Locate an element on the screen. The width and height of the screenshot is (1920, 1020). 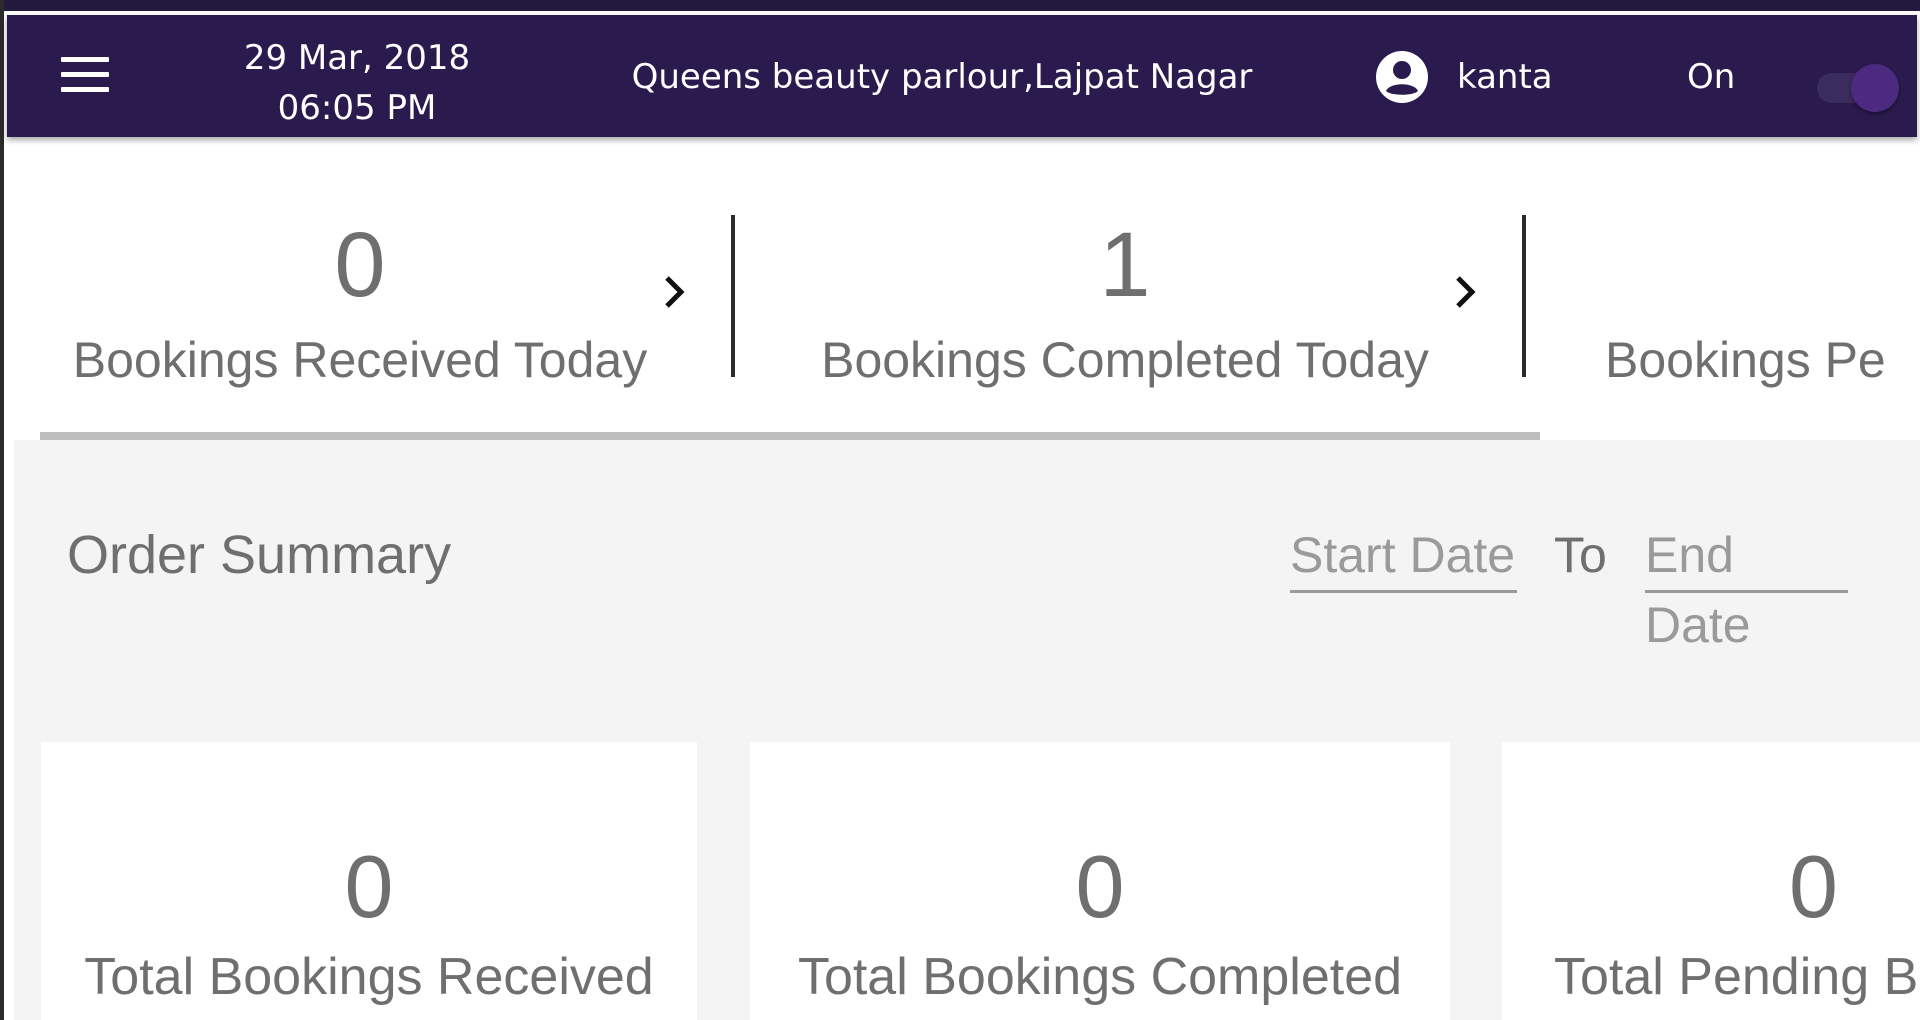
stat-label: Bookings Completed Today is located at coordinates (1125, 360).